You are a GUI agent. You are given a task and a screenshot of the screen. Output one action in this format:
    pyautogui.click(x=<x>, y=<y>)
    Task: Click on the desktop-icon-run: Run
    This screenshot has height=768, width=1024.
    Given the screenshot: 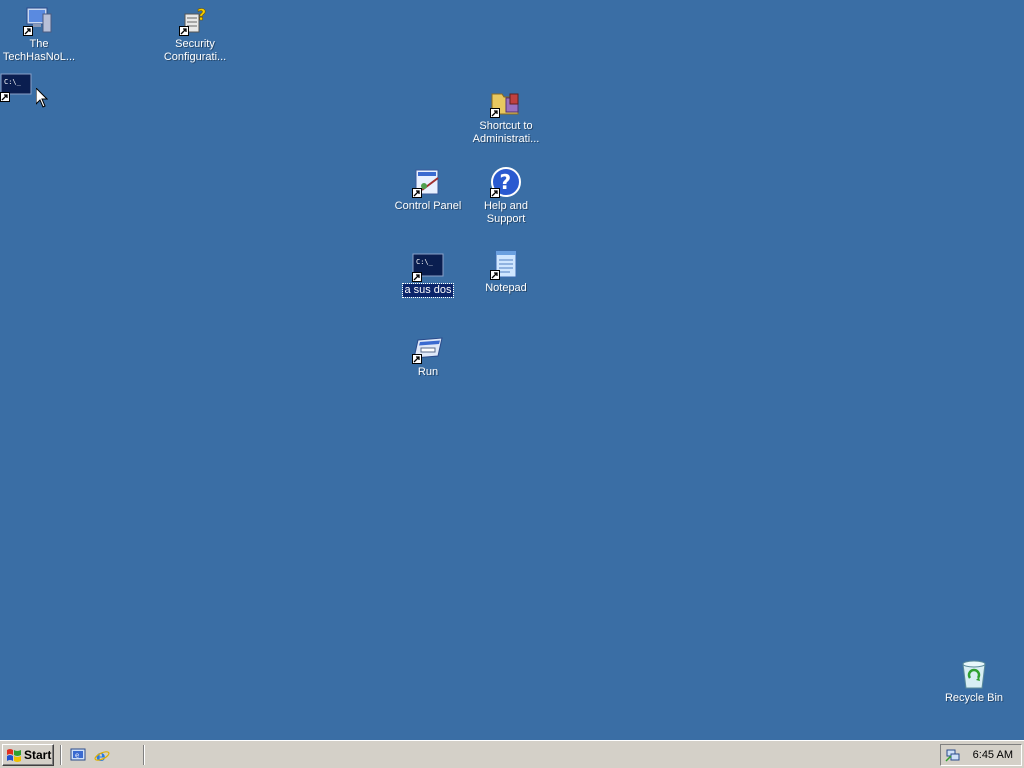 What is the action you would take?
    pyautogui.click(x=428, y=355)
    